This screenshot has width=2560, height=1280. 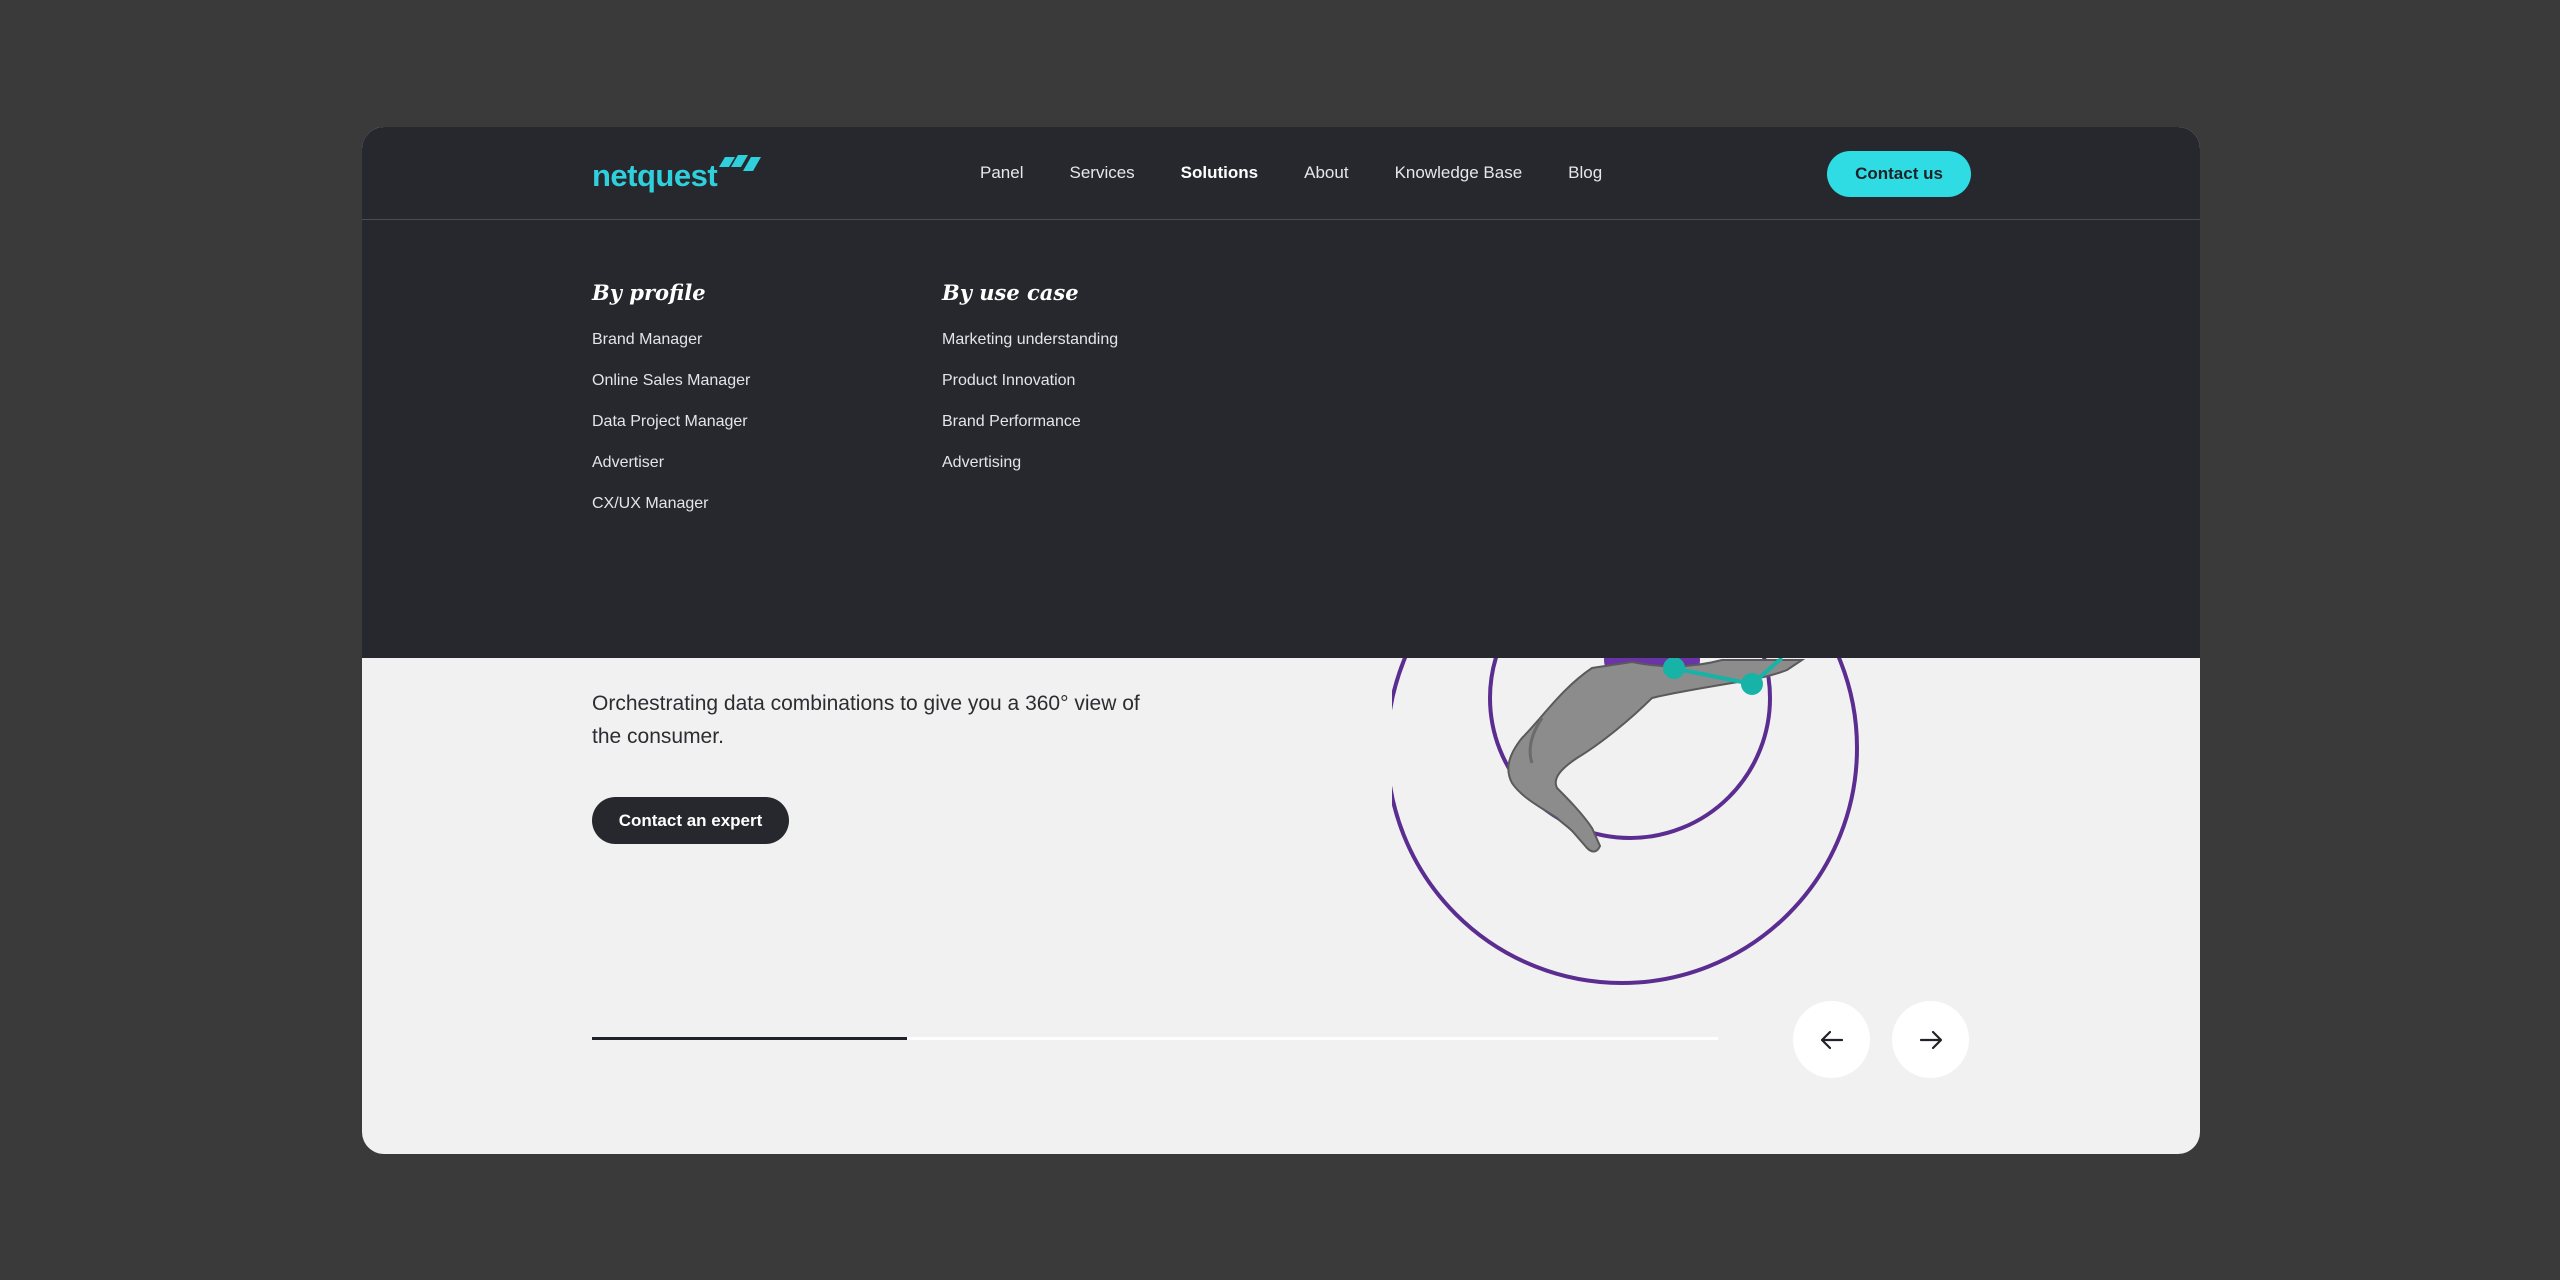 I want to click on menu-item-advertising: Advertising, so click(x=1030, y=473).